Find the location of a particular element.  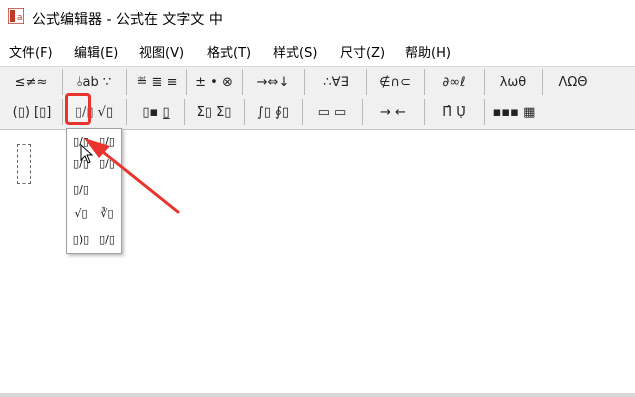

spaces-ellipses-icon: ⫰ab ∵ is located at coordinates (94, 82).